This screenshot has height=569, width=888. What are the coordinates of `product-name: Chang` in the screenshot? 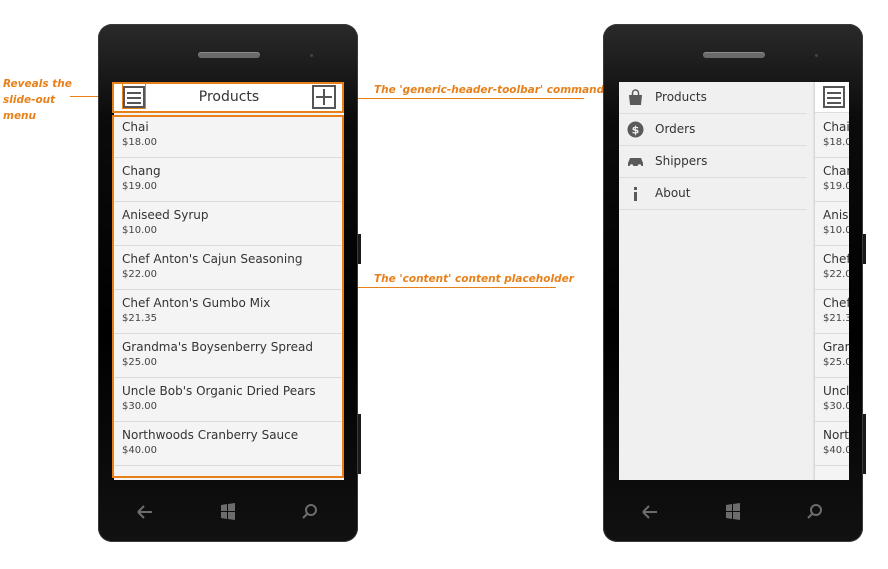 It's located at (836, 171).